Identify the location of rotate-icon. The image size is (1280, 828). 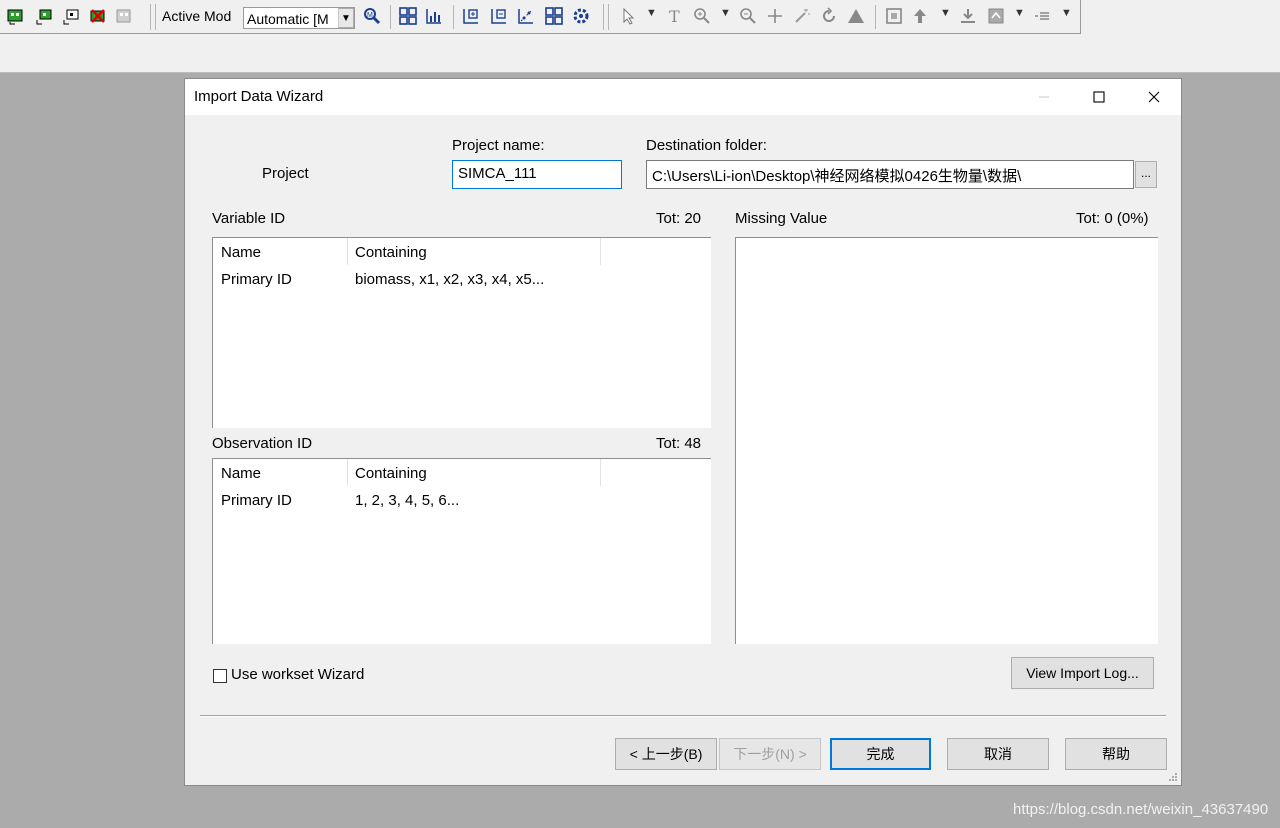
(829, 16).